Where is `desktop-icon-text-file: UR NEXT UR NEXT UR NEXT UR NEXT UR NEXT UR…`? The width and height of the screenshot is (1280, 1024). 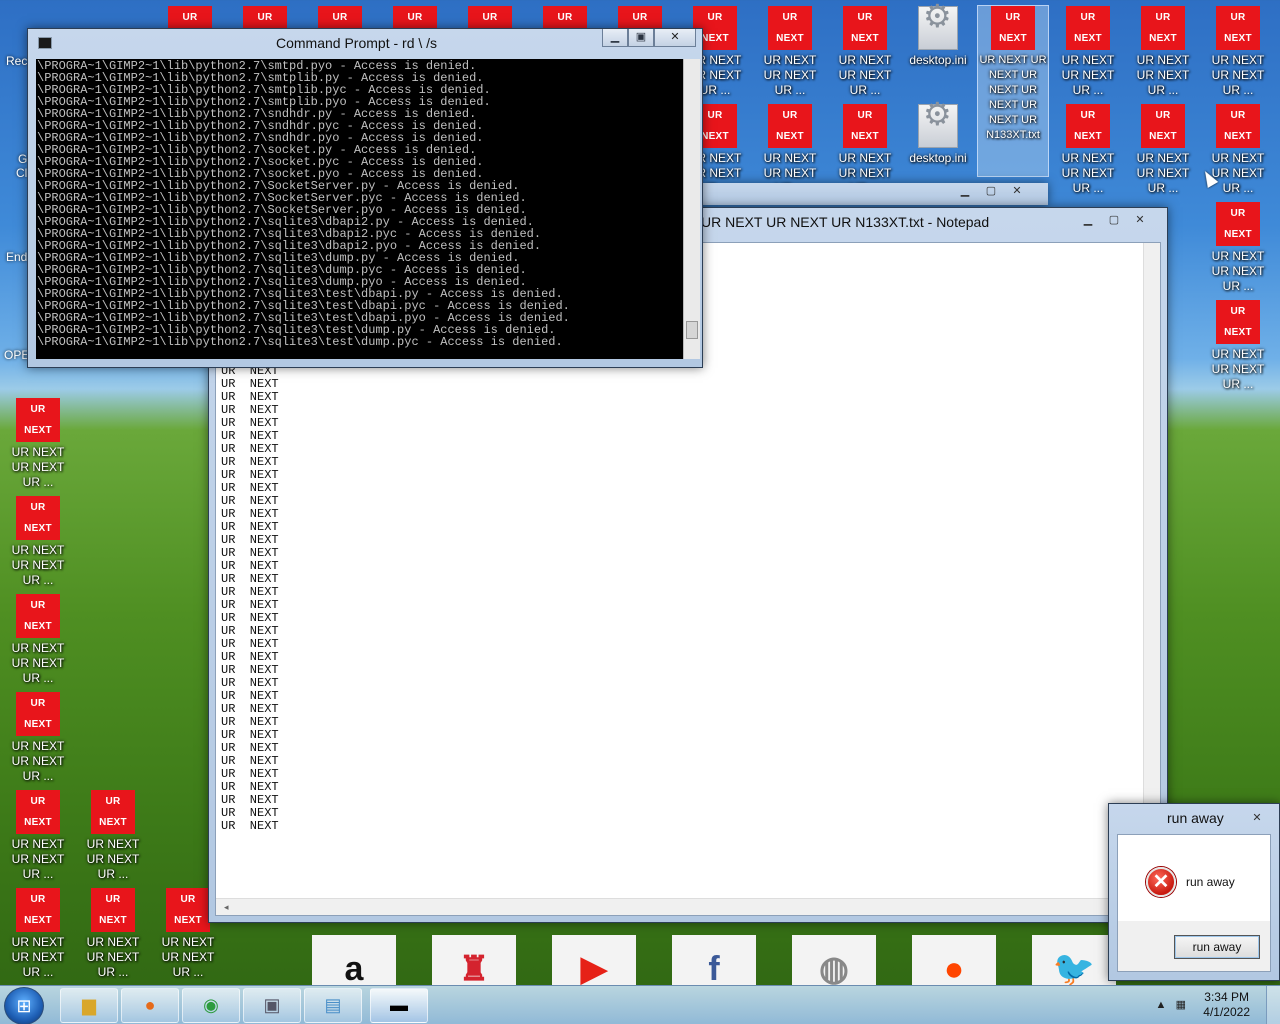 desktop-icon-text-file: UR NEXT UR NEXT UR NEXT UR NEXT UR NEXT UR… is located at coordinates (1013, 91).